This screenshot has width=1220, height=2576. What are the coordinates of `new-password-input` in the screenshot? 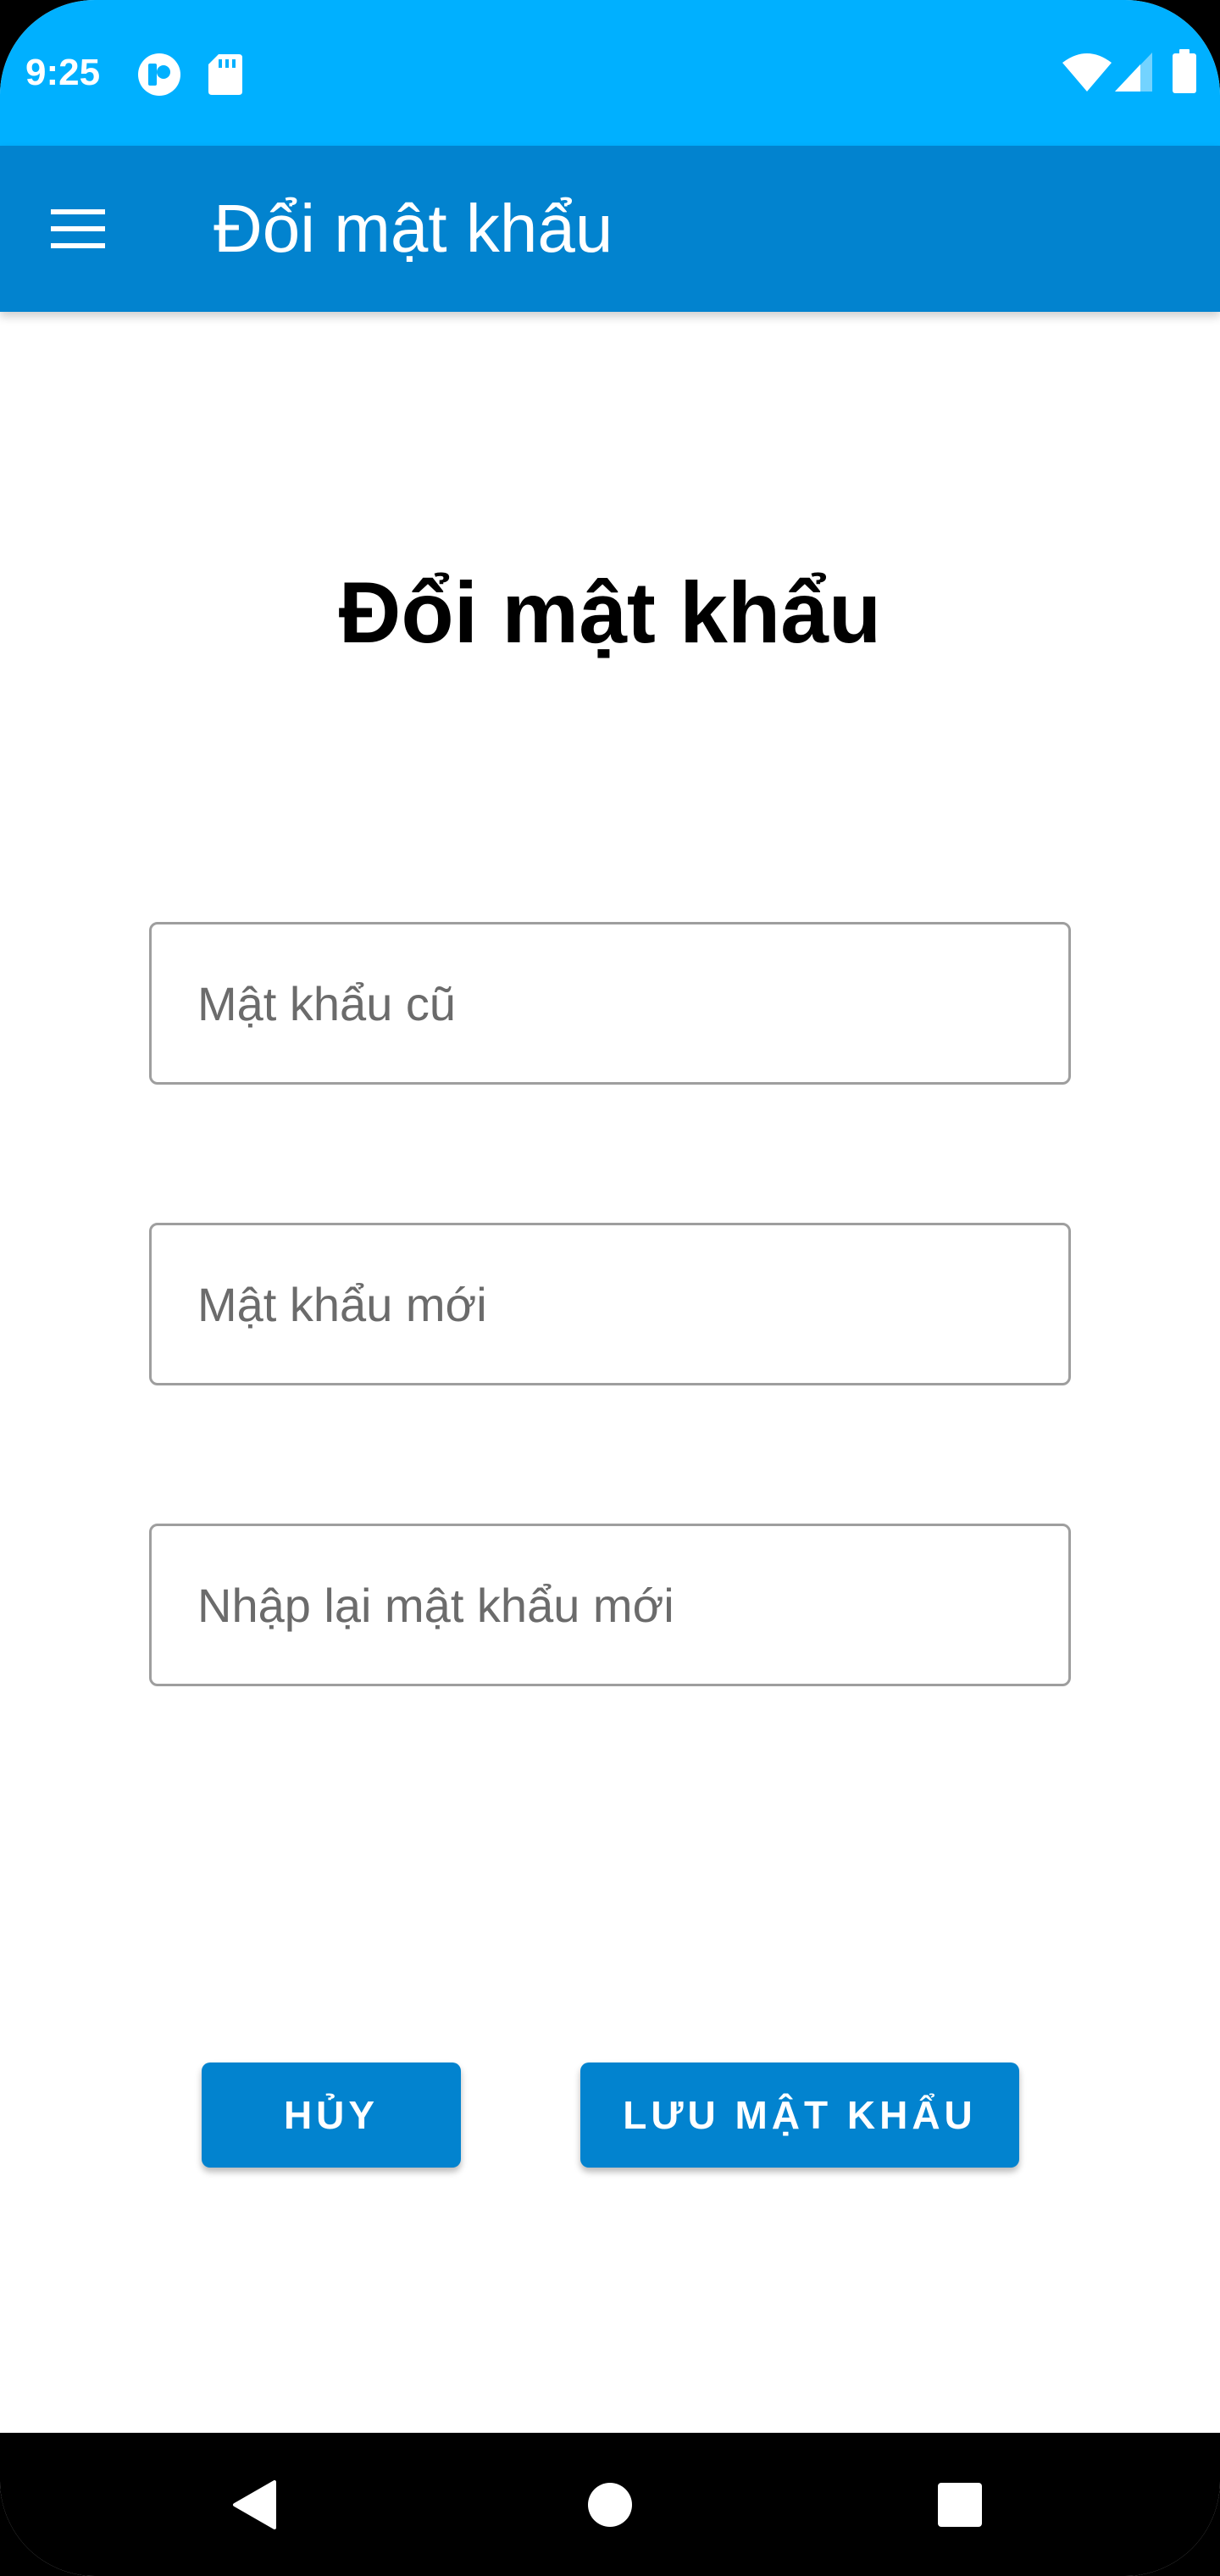 It's located at (610, 1304).